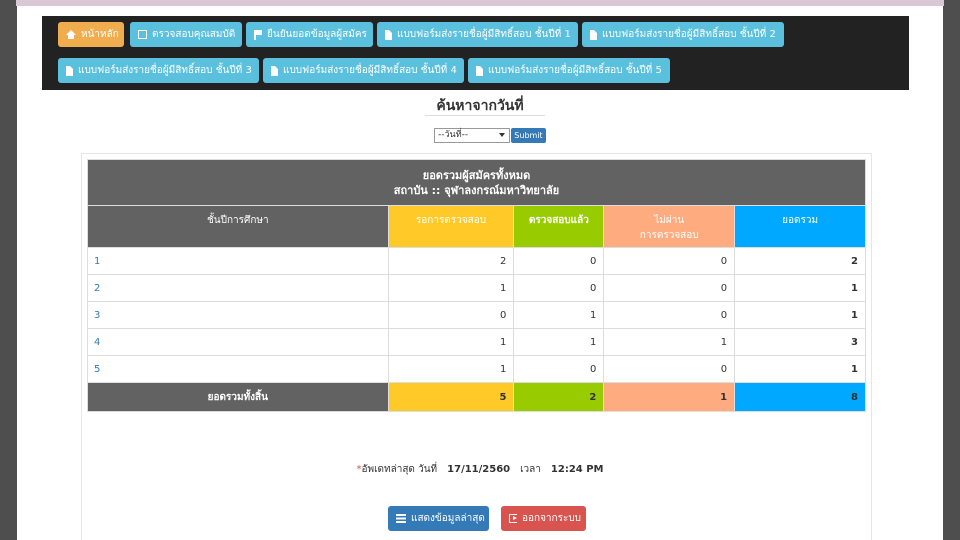 The height and width of the screenshot is (540, 960). Describe the element at coordinates (100, 34) in the screenshot. I see `nav-home-label: หน้าหลัก` at that location.